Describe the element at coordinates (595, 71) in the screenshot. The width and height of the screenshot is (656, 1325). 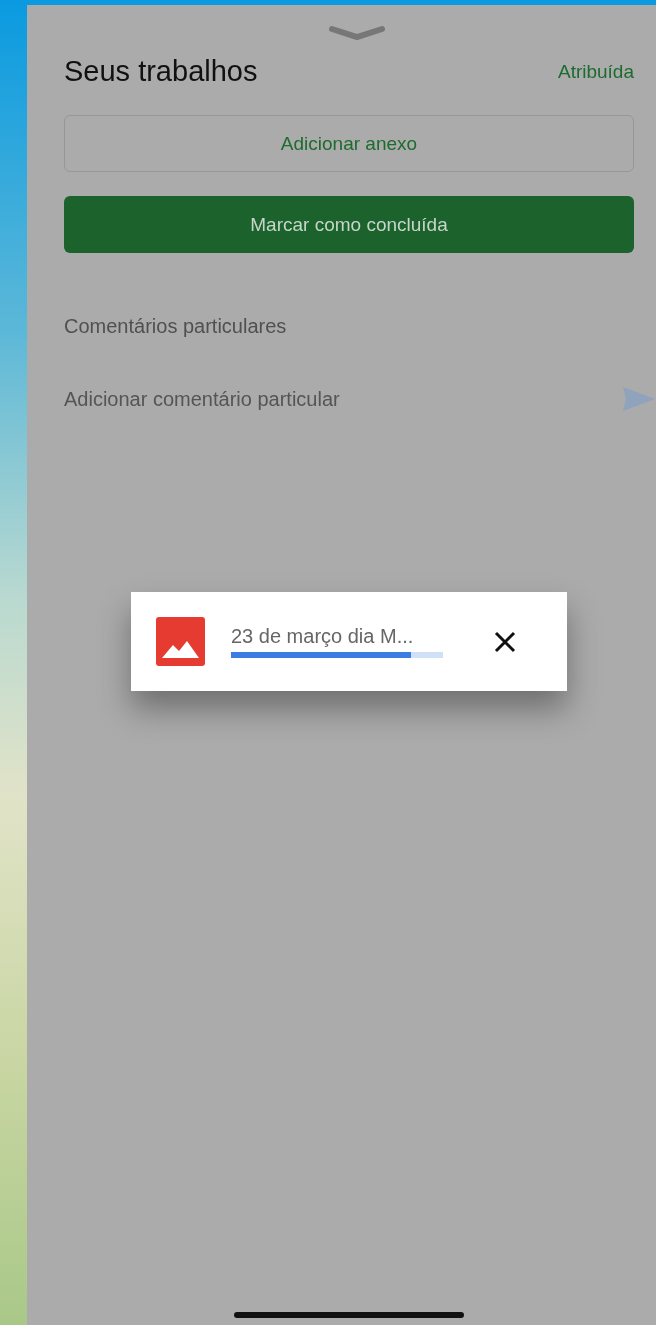
I see `status-label: Atribuída` at that location.